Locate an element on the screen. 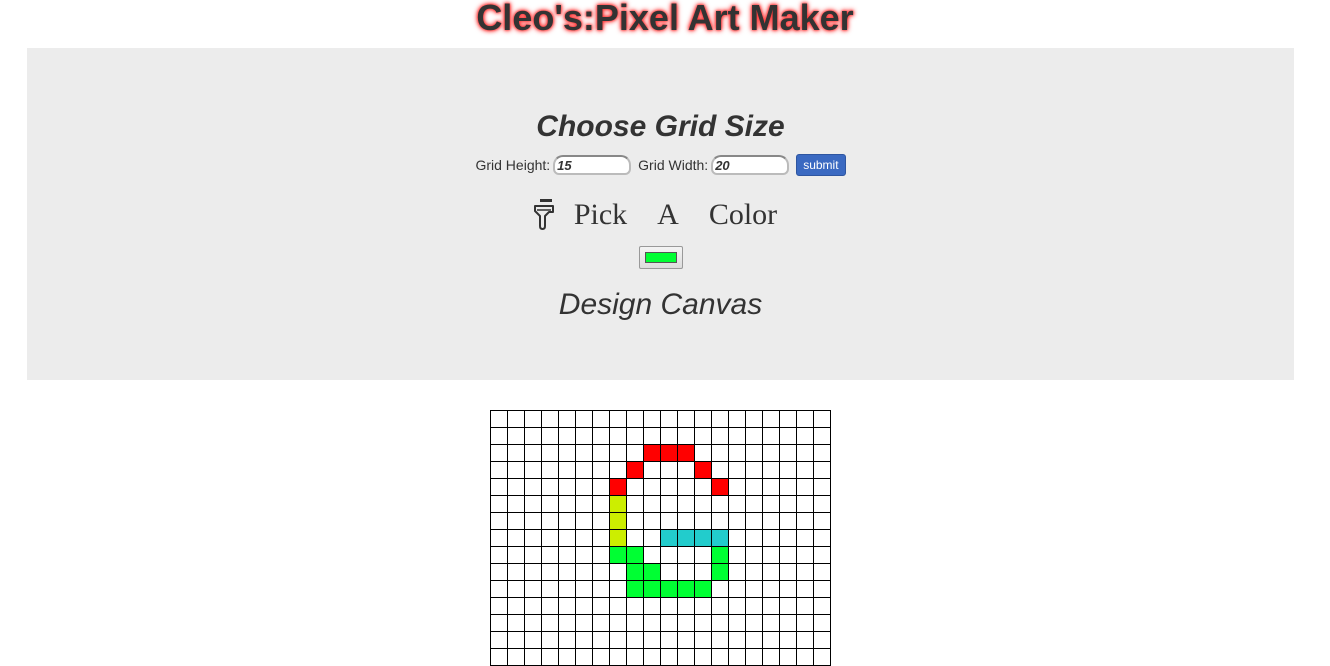 The height and width of the screenshot is (666, 1330). grid-height-input is located at coordinates (592, 165).